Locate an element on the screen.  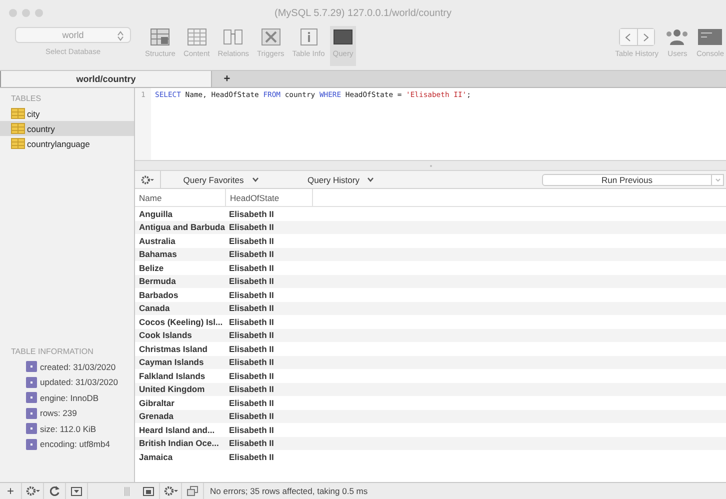
run-previous-button: Run Previous is located at coordinates (627, 180).